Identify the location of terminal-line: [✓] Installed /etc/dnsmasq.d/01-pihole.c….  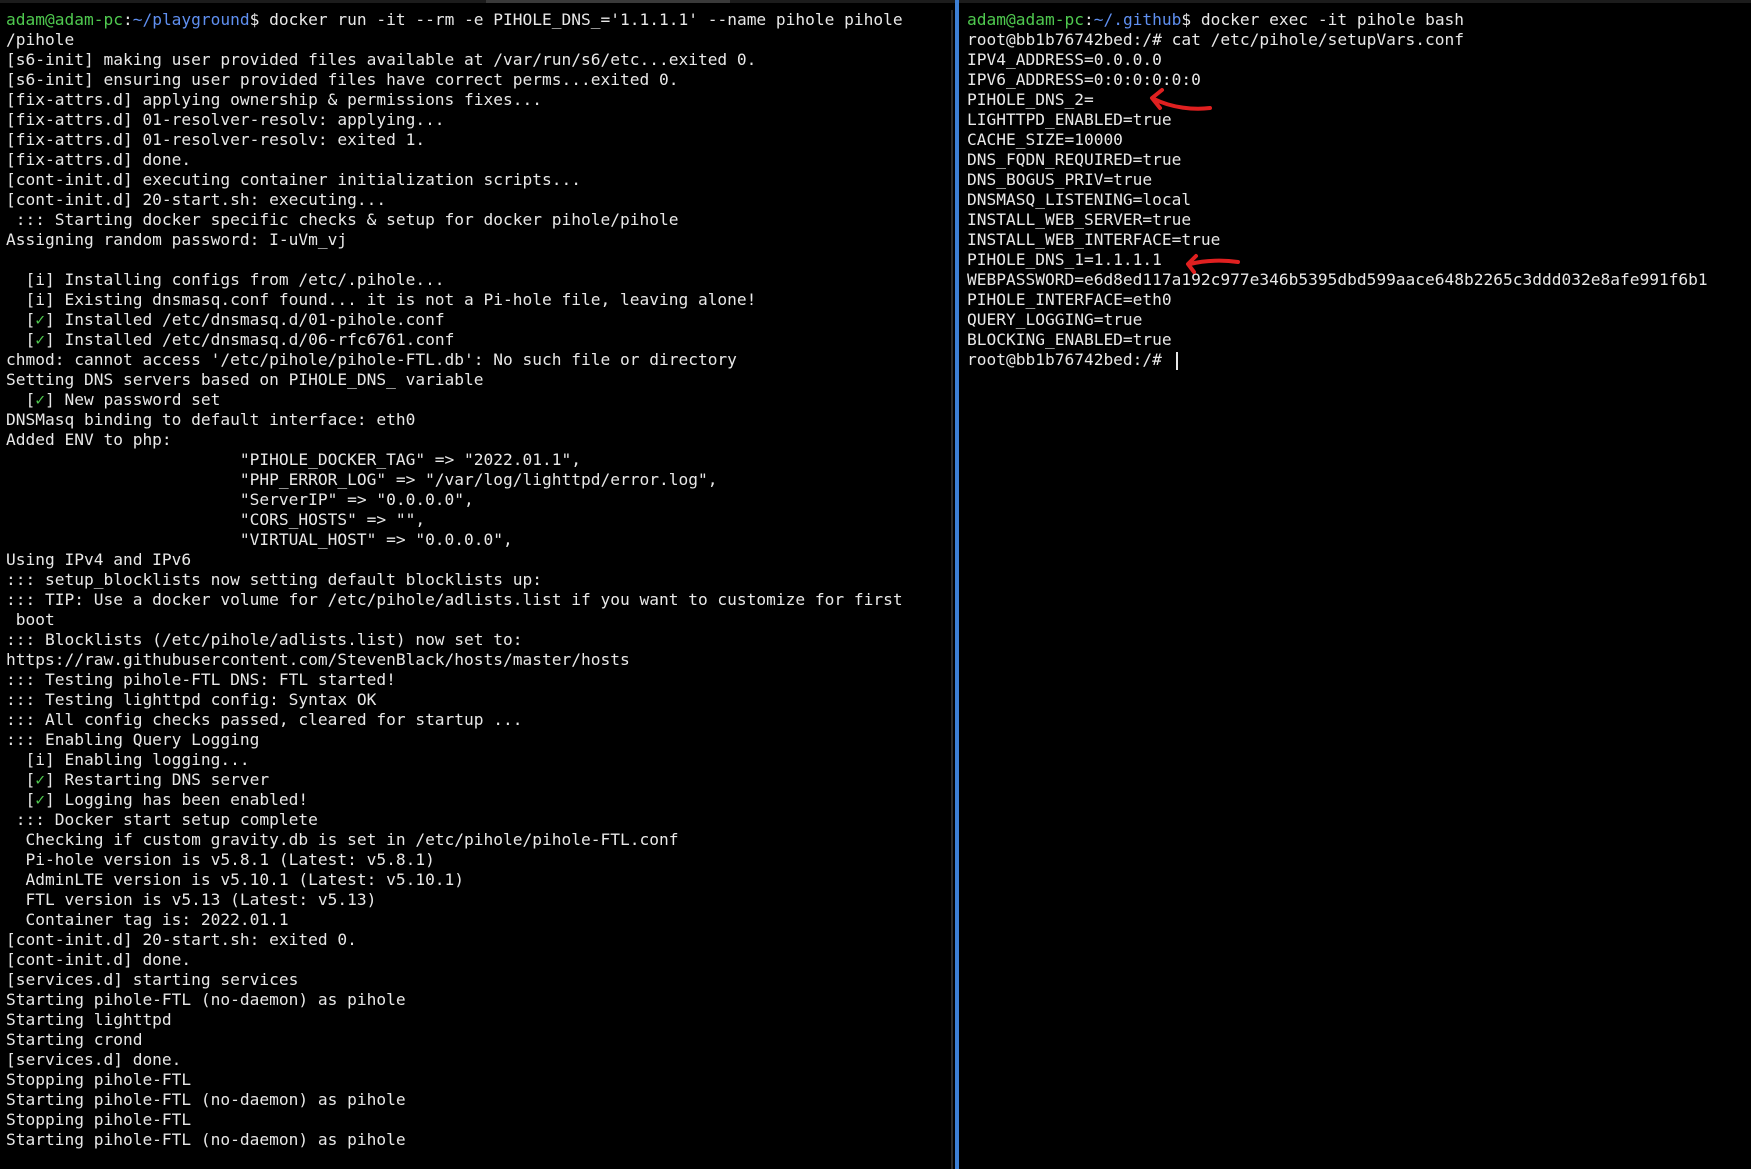
(225, 319).